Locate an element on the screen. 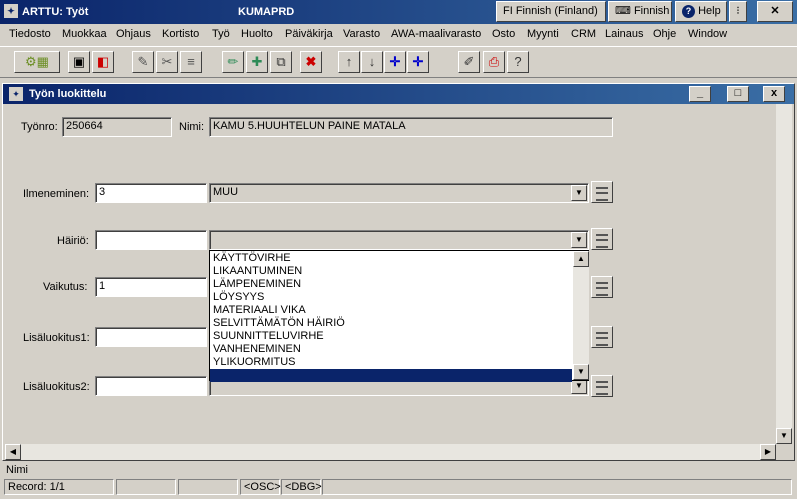 The image size is (797, 499). menu-tyo: Työ is located at coordinates (221, 34).